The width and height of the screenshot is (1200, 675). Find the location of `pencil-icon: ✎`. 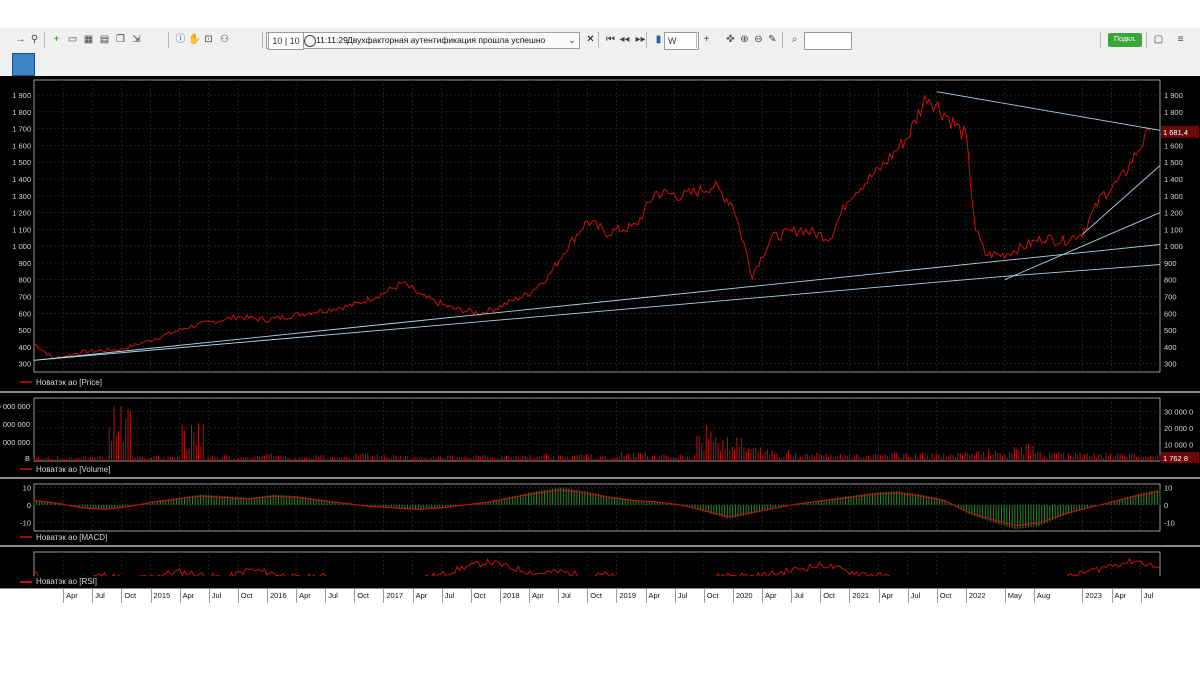

pencil-icon: ✎ is located at coordinates (772, 40).